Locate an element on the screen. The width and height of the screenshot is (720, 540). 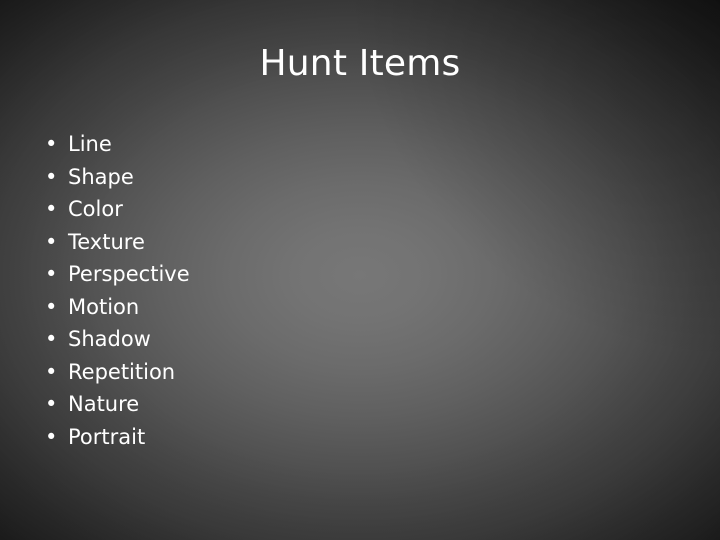
list-item-label: Shape is located at coordinates (101, 176).